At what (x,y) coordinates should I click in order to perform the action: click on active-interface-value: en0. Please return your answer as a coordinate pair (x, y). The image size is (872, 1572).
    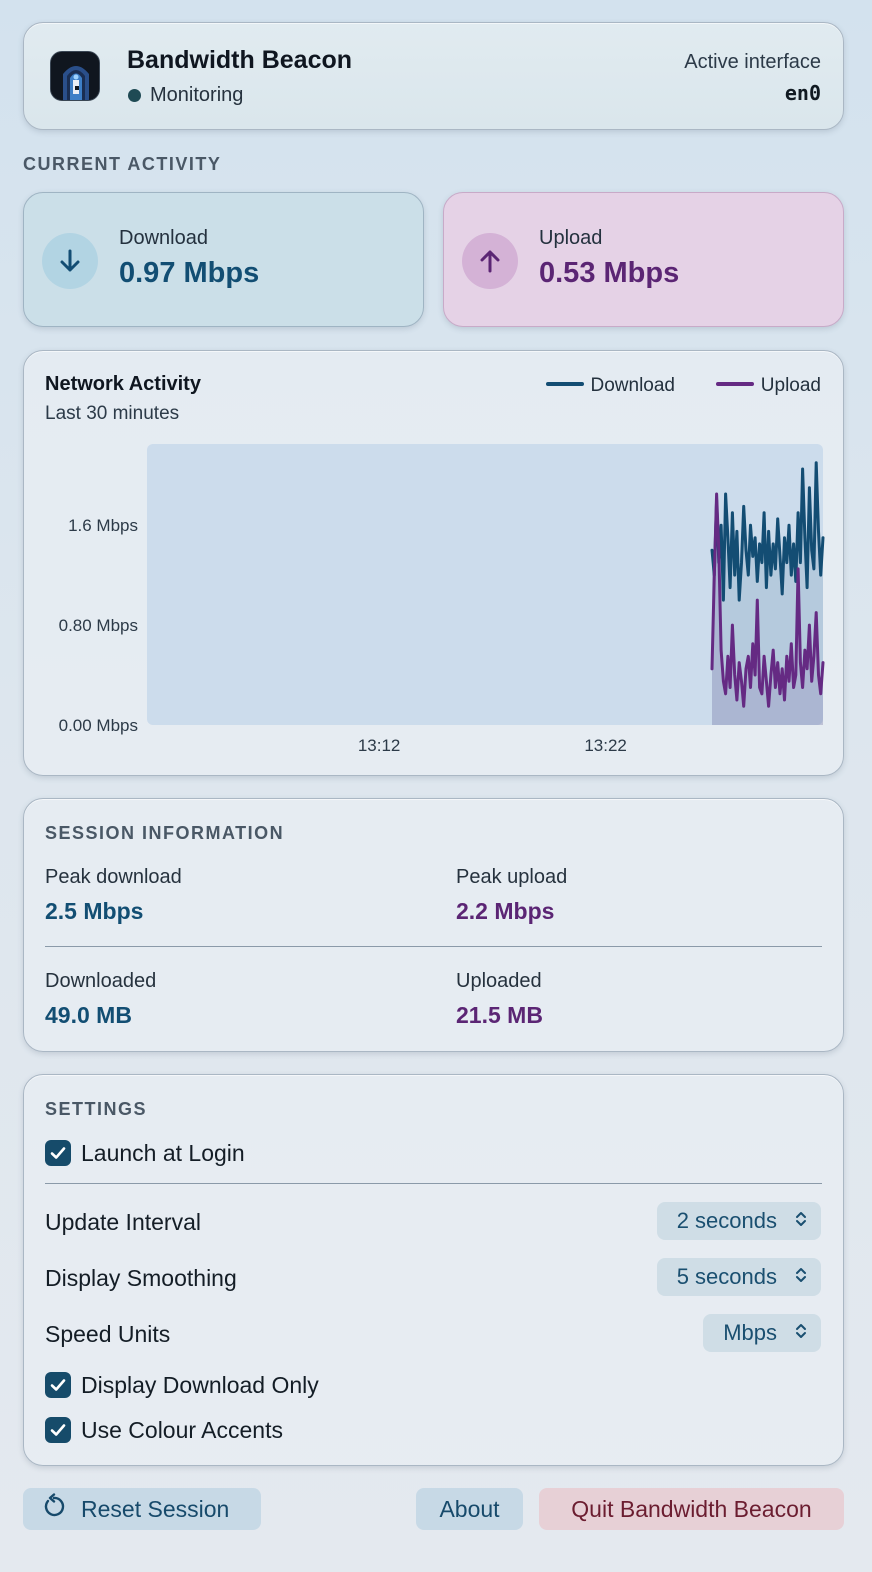
    Looking at the image, I should click on (802, 93).